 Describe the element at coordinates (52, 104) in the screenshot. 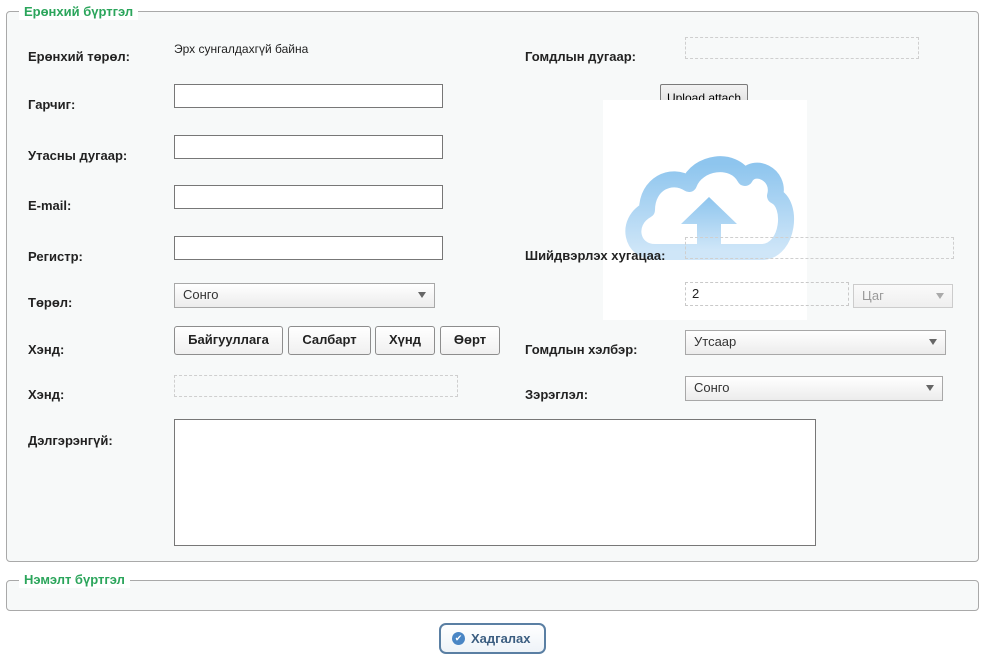

I see `title-label: Гарчиг:` at that location.